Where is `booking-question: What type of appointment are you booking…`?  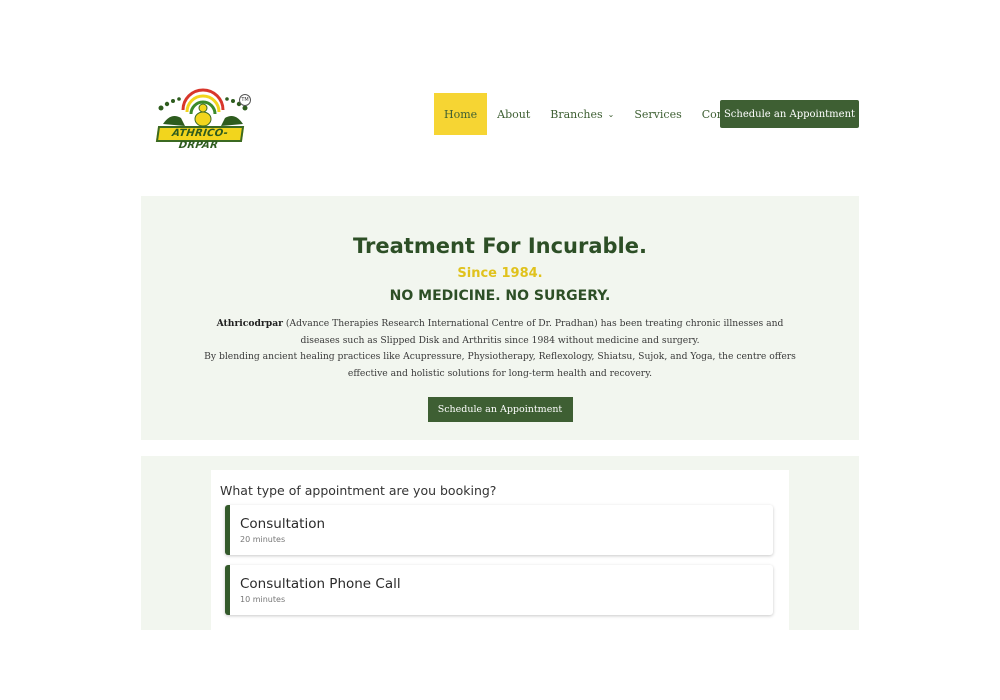
booking-question: What type of appointment are you booking… is located at coordinates (358, 490).